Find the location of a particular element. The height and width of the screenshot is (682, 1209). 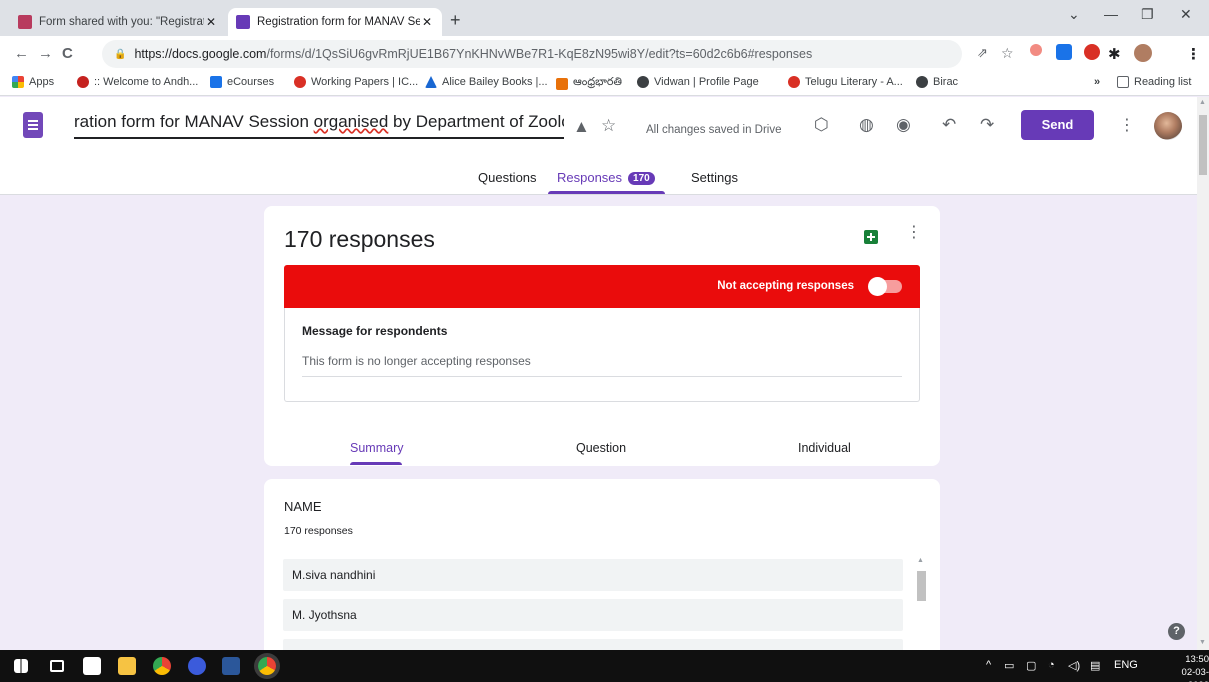

scroll-thumb is located at coordinates (921, 586).